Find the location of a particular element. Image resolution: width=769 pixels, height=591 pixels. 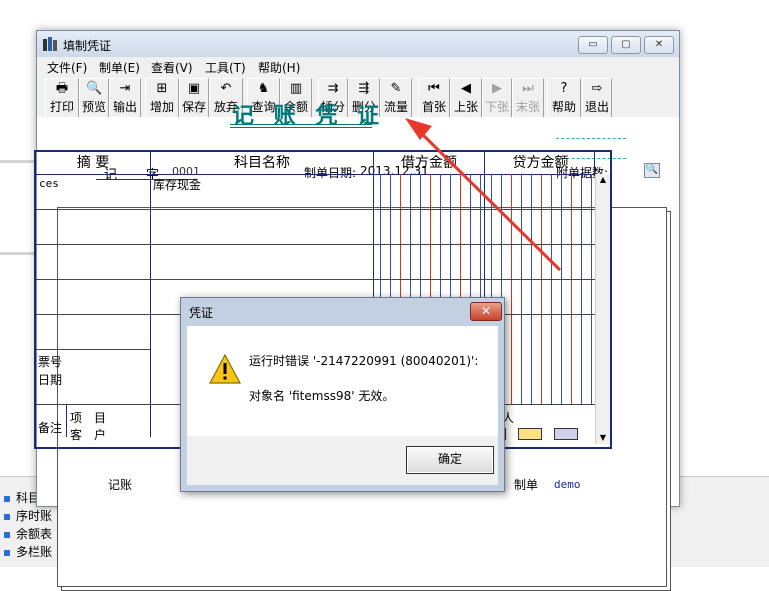

remarks-label: 备注 is located at coordinates (50, 428).